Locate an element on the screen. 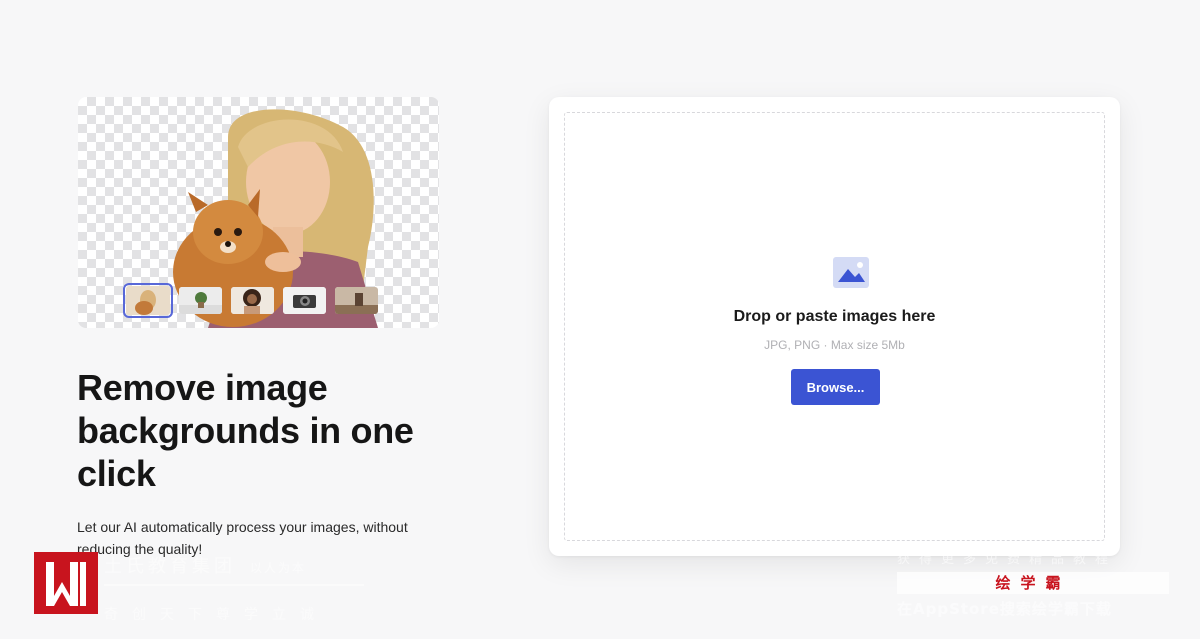 The height and width of the screenshot is (639, 1200). thumbnail-camera is located at coordinates (304, 300).